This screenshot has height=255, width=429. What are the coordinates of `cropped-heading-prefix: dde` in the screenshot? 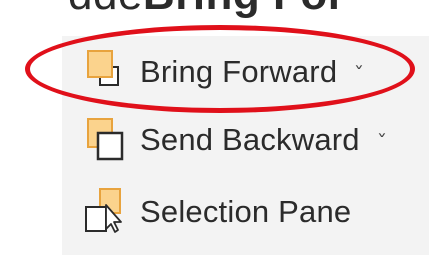 It's located at (105, 9).